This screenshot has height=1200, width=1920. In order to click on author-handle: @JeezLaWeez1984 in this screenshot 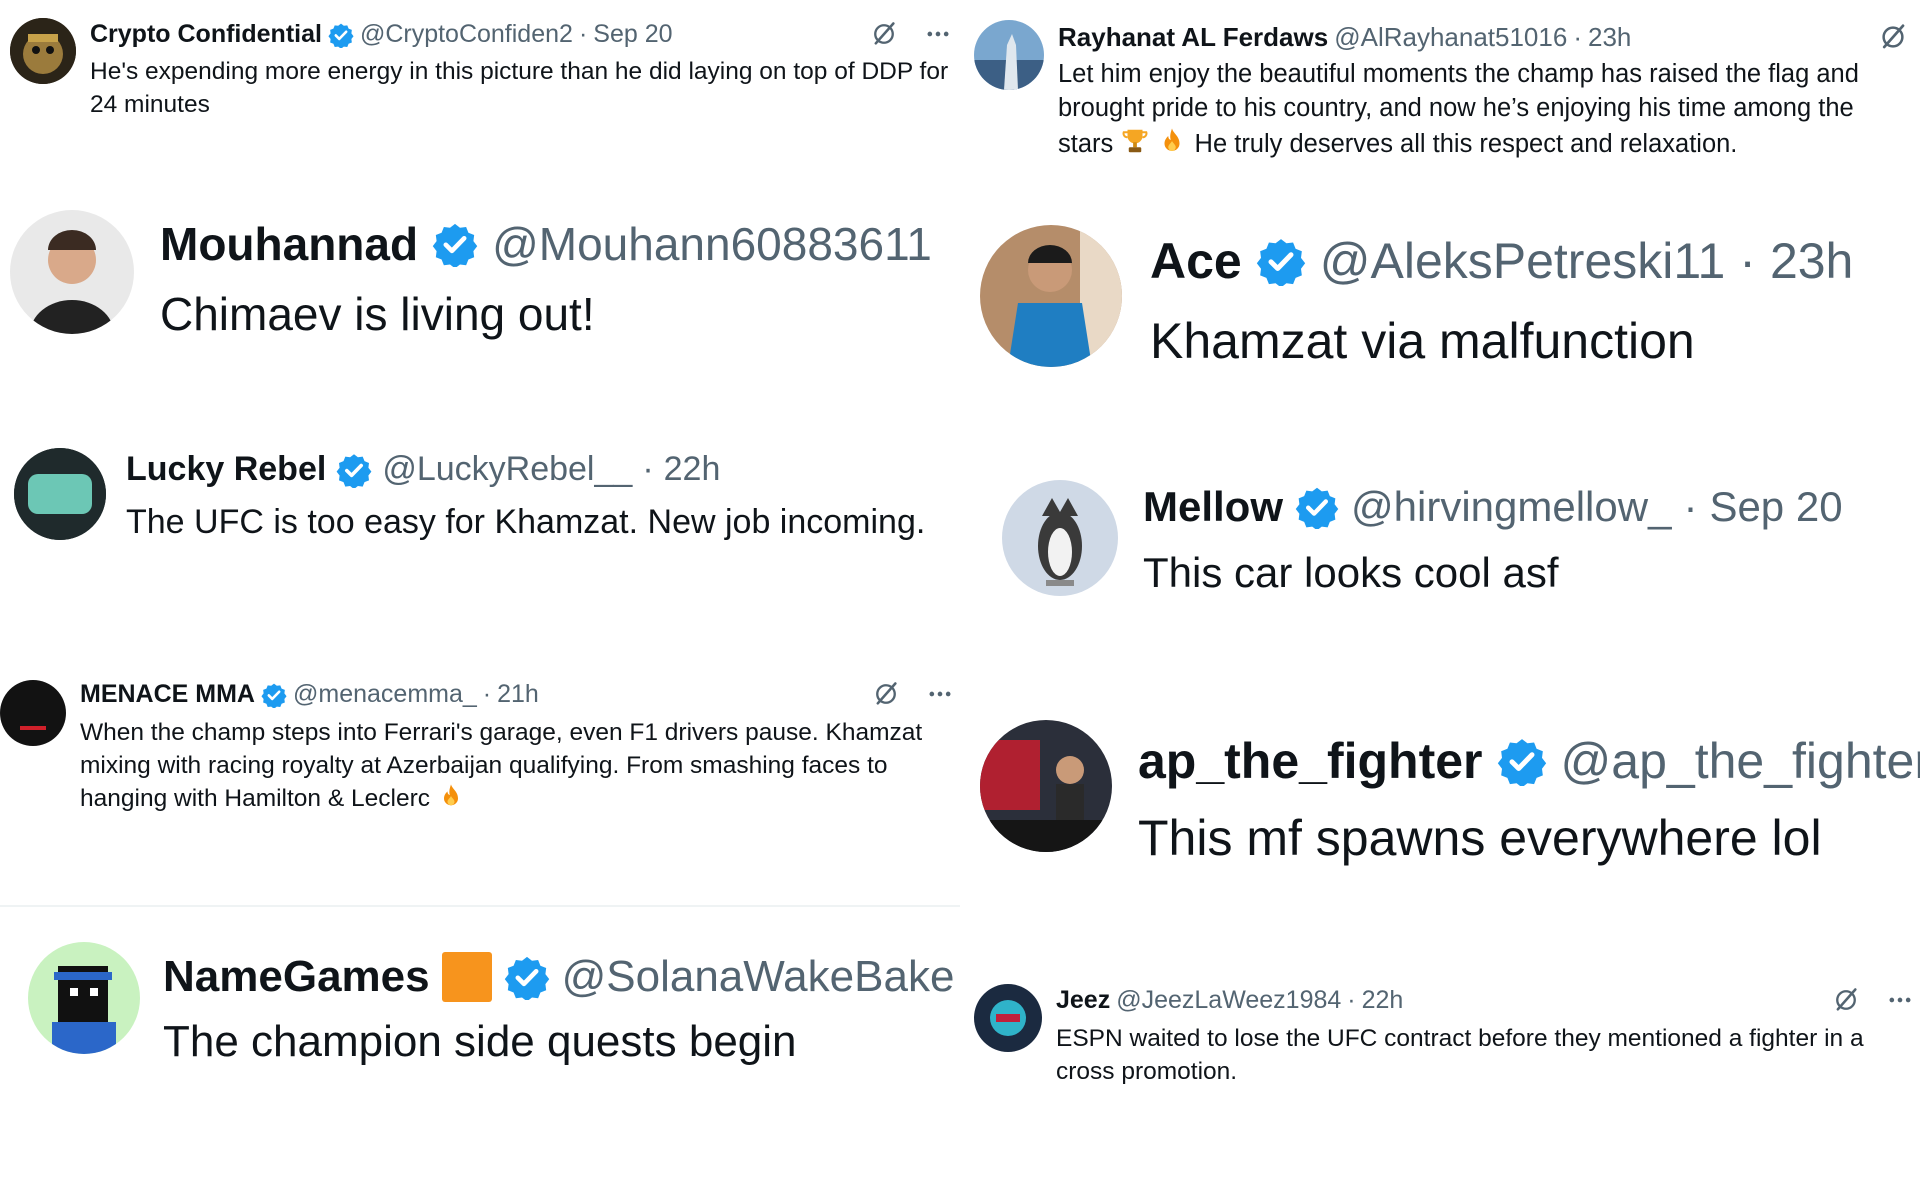, I will do `click(1228, 1000)`.